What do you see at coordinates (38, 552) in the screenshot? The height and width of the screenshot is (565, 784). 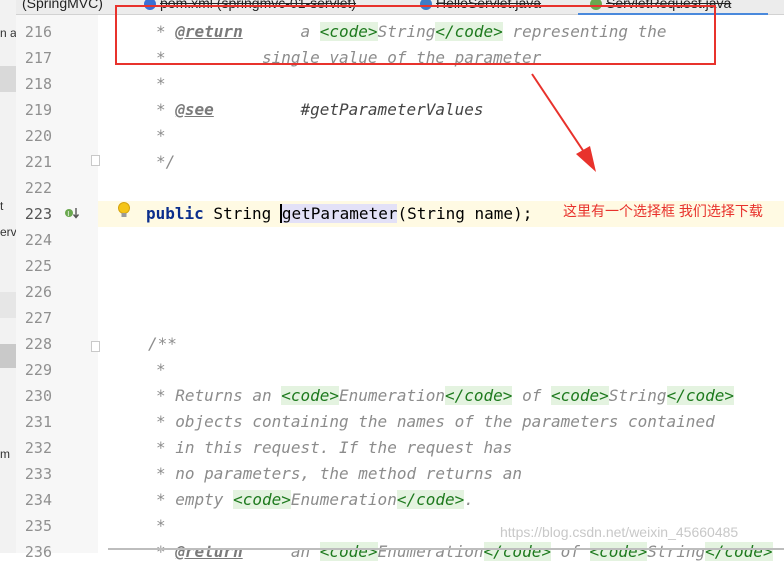 I see `line-number: 236` at bounding box center [38, 552].